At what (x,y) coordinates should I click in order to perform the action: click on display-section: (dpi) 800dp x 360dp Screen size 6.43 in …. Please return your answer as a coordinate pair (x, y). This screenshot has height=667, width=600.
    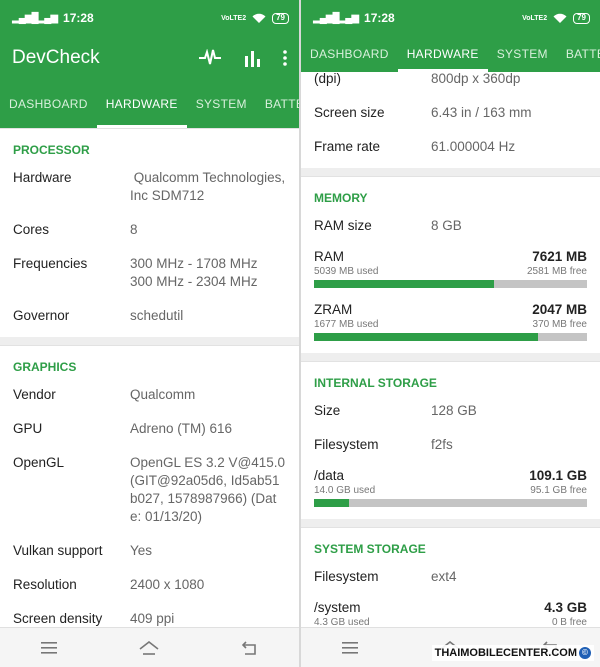
    Looking at the image, I should click on (450, 120).